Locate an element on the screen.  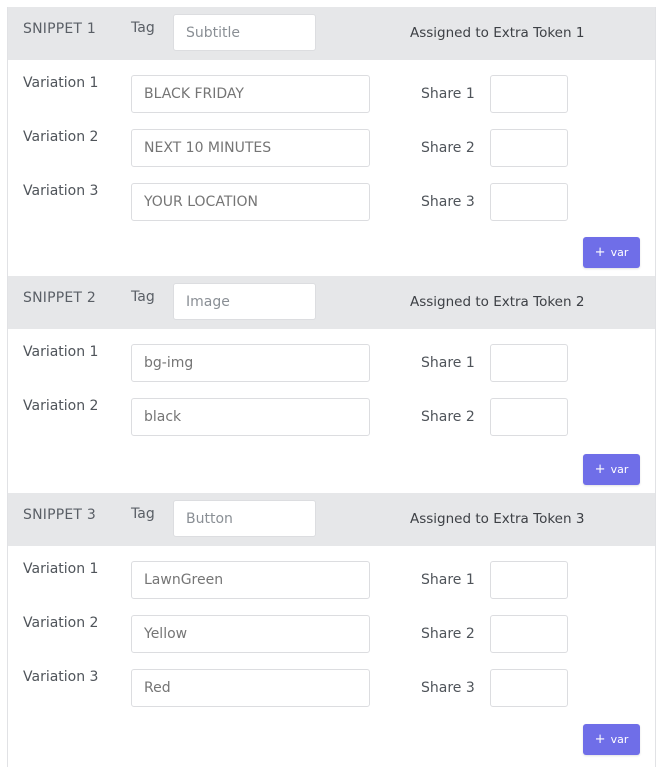
snippet-header: SNIPPET 2 Tag Assigned to Extra Token 2 is located at coordinates (331, 302).